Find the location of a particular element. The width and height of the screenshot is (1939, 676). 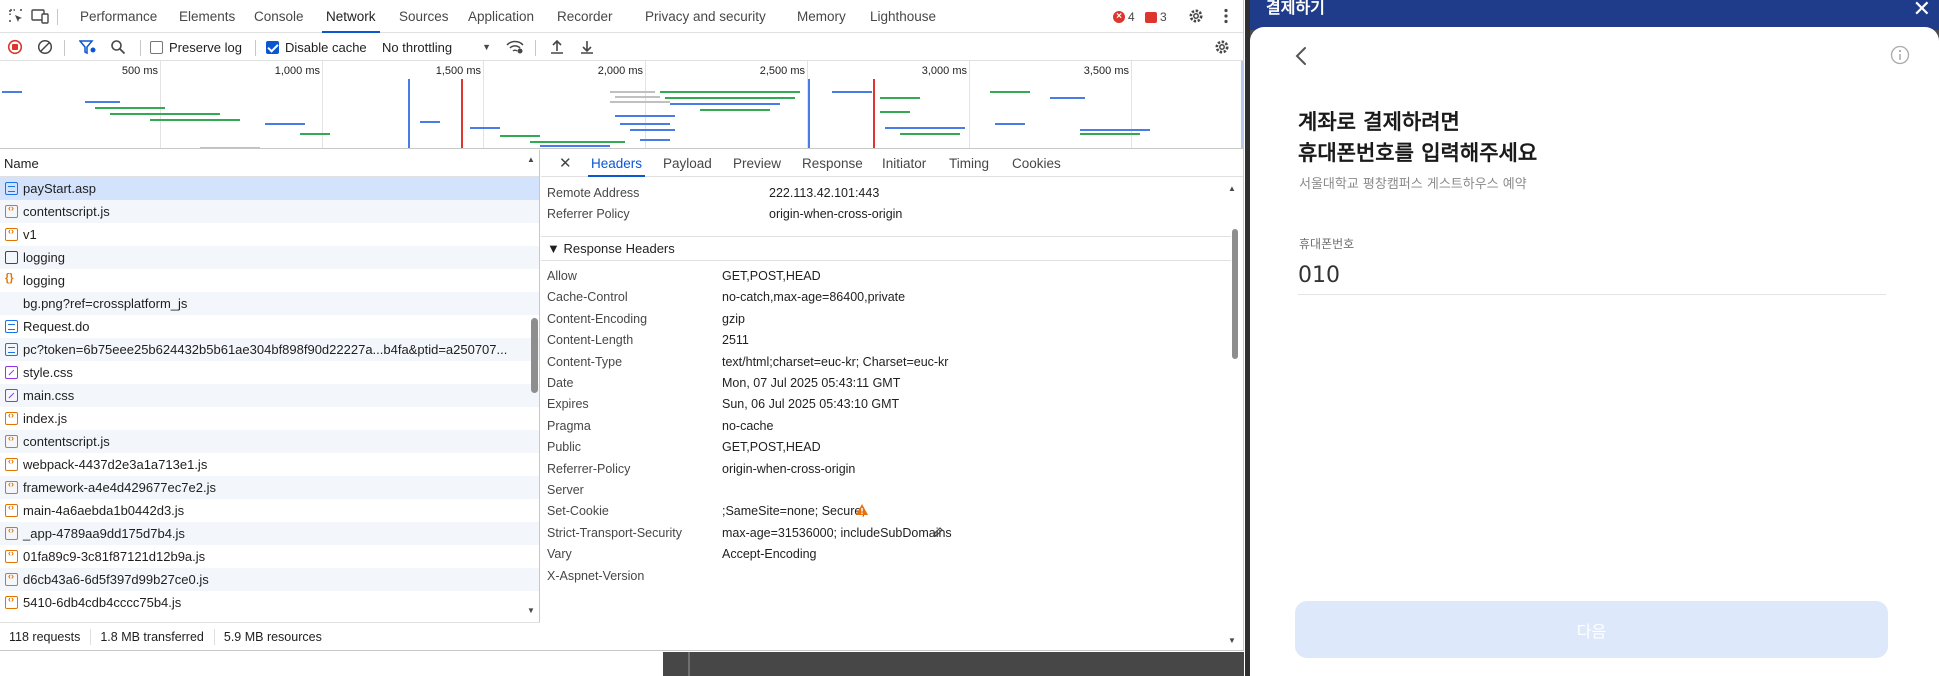

request-row: payStart.asp is located at coordinates (269, 188).